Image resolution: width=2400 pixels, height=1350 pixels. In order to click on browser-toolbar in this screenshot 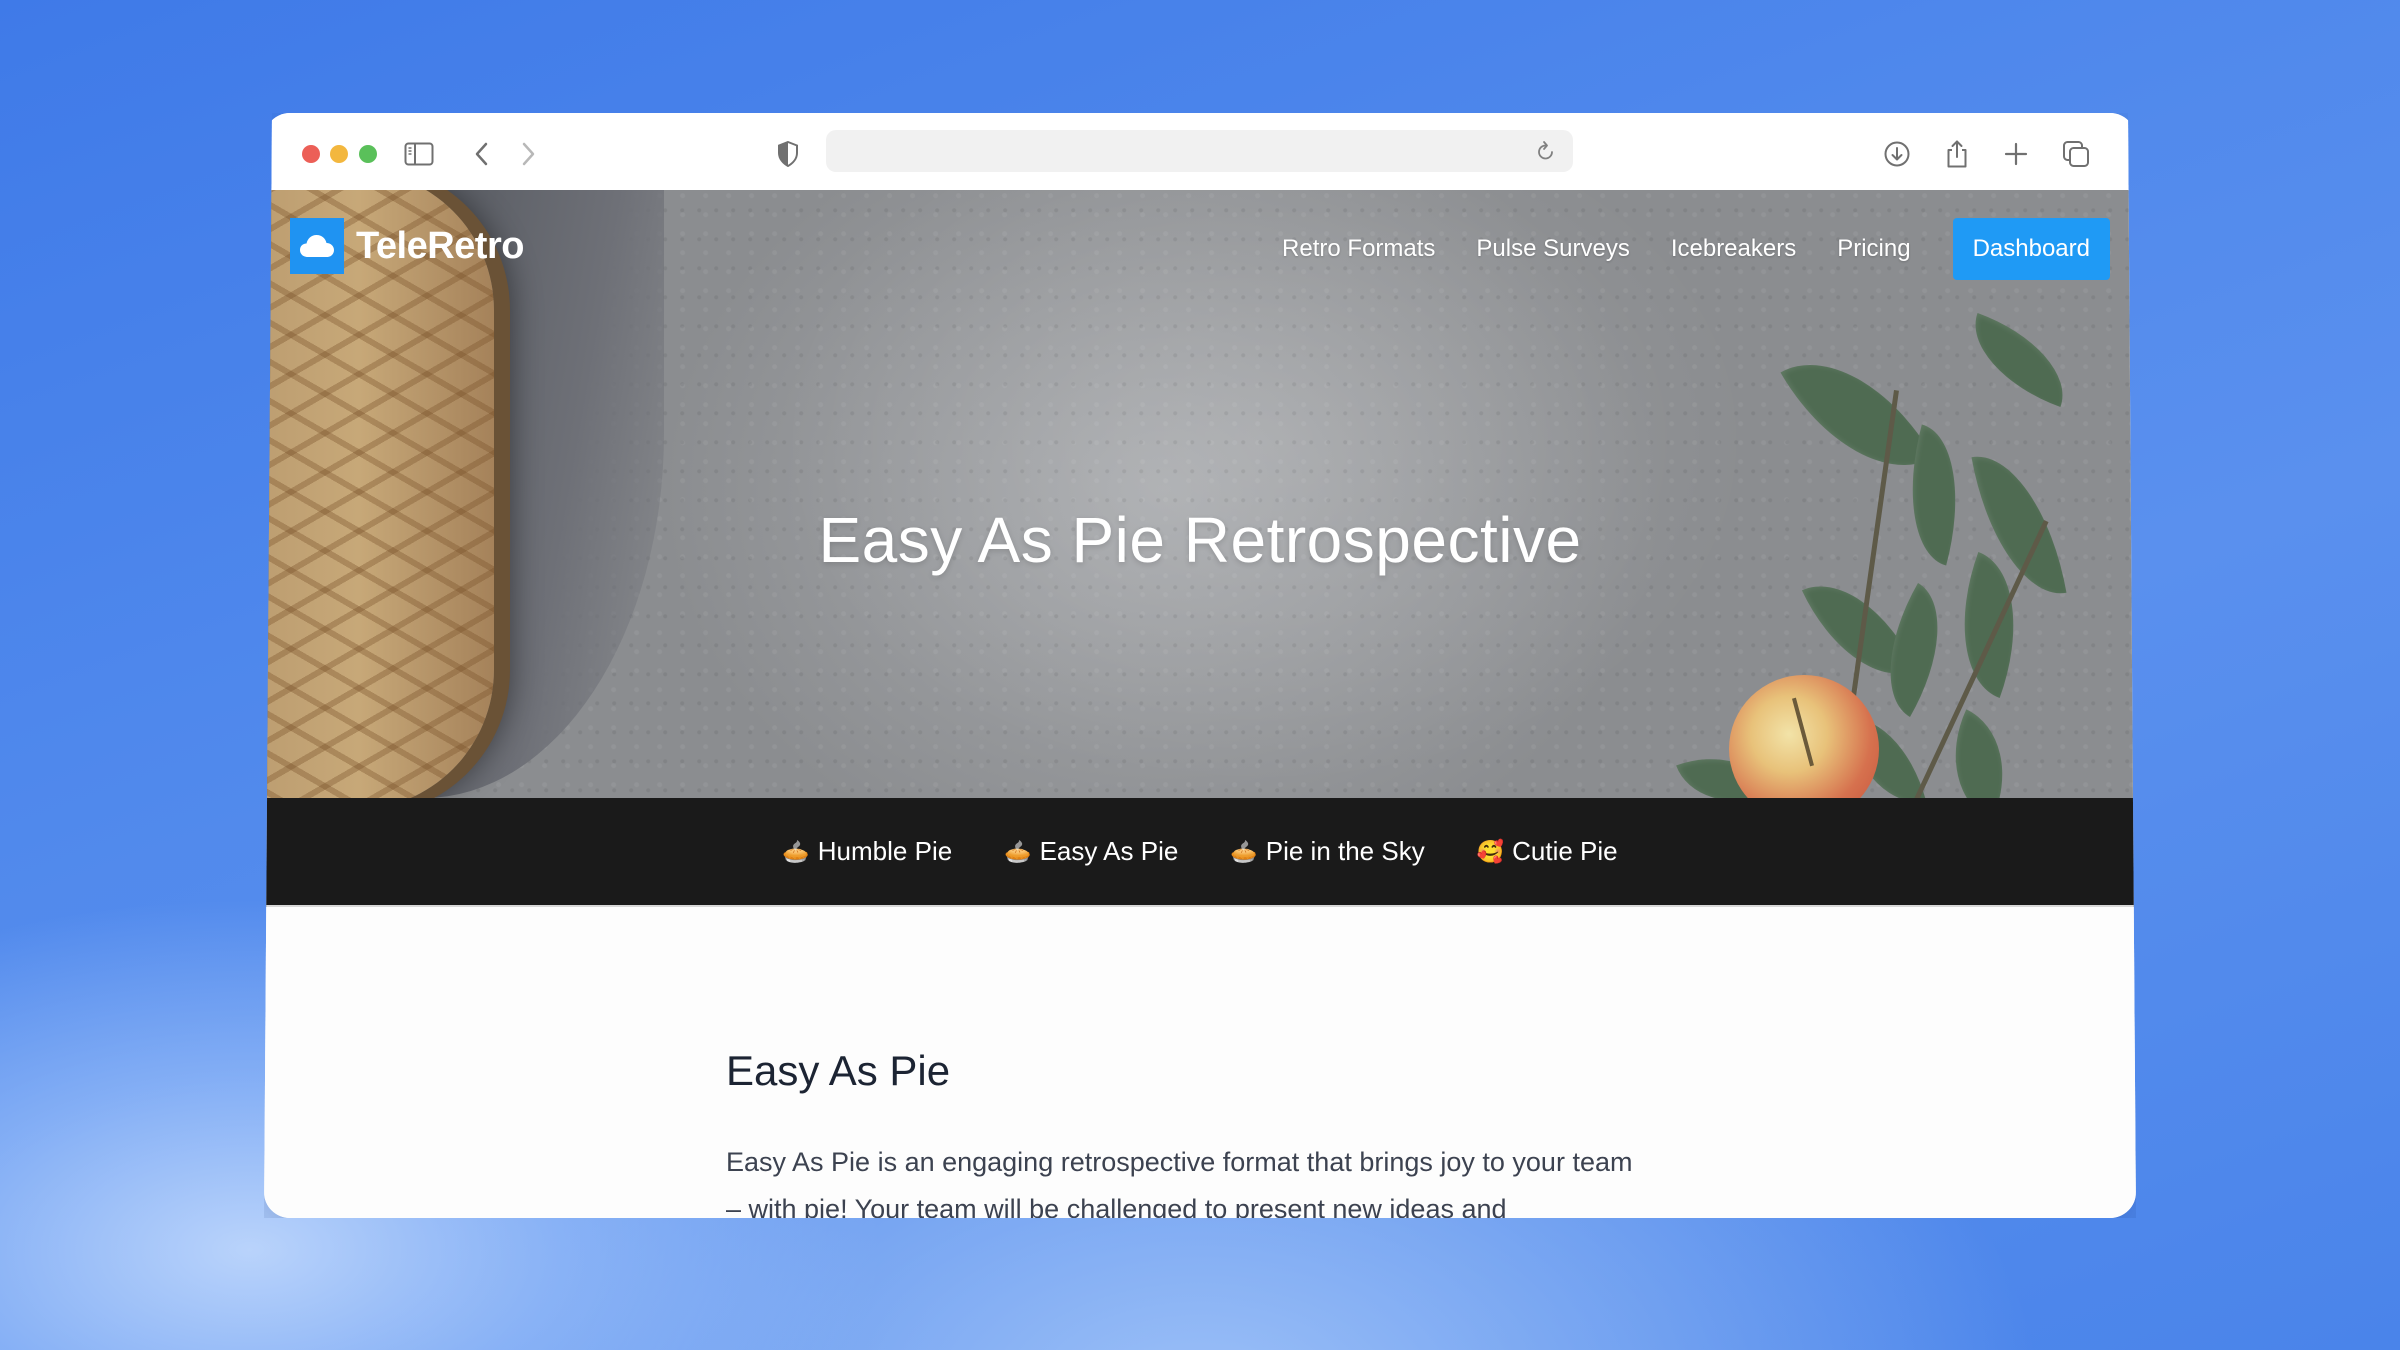, I will do `click(1200, 152)`.